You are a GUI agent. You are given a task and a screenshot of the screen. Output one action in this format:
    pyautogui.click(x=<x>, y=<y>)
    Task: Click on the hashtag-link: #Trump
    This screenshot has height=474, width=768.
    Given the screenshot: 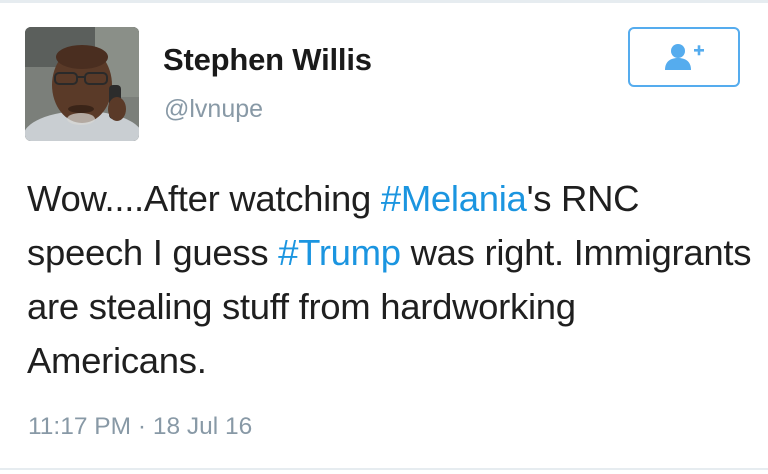 What is the action you would take?
    pyautogui.click(x=339, y=252)
    